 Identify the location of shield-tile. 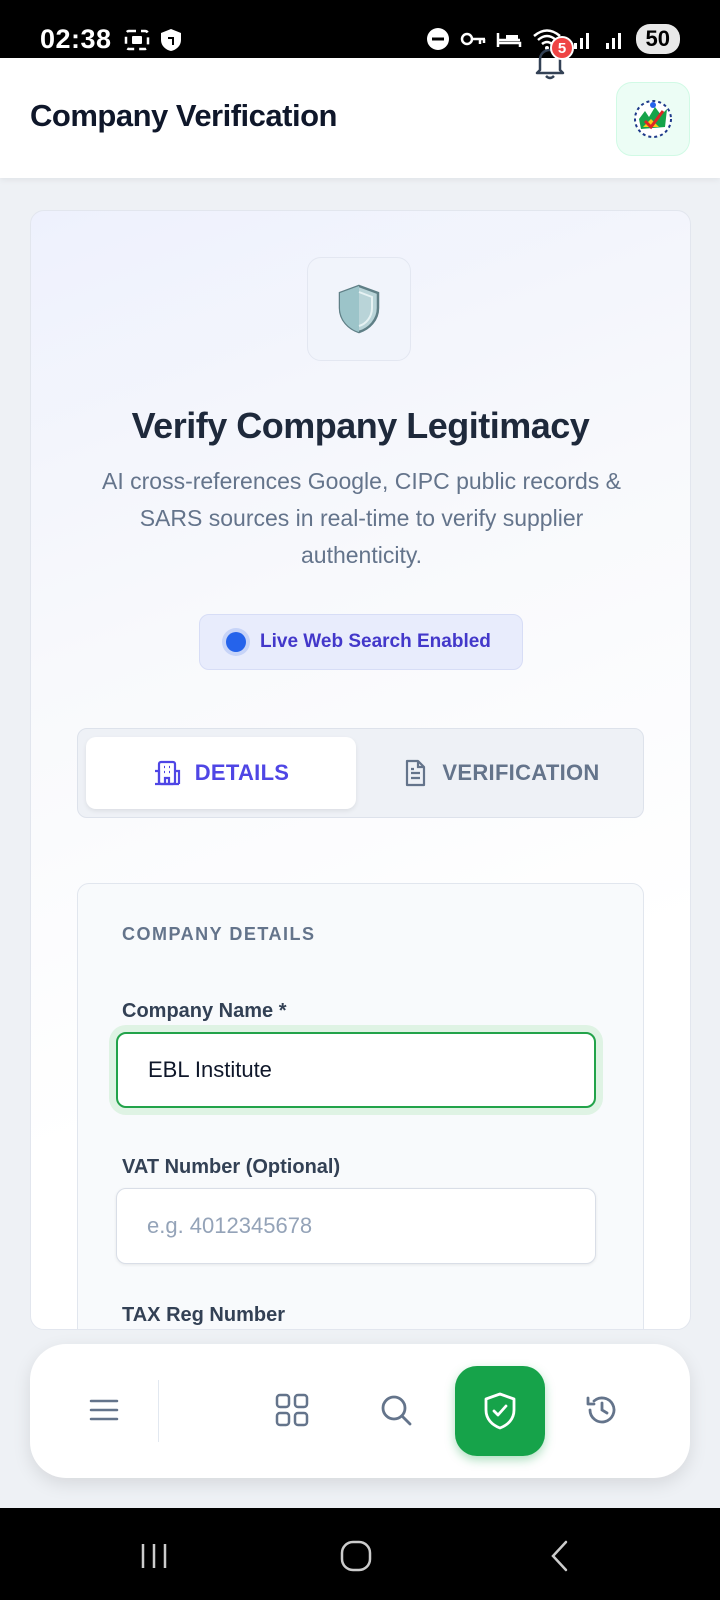
(359, 309).